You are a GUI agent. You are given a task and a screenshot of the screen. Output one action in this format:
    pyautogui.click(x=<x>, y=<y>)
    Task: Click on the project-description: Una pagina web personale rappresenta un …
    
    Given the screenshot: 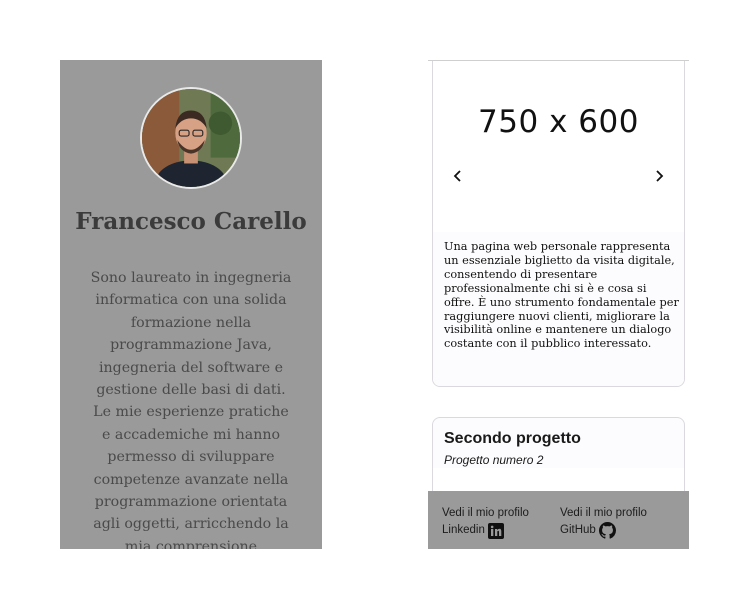 What is the action you would take?
    pyautogui.click(x=561, y=295)
    